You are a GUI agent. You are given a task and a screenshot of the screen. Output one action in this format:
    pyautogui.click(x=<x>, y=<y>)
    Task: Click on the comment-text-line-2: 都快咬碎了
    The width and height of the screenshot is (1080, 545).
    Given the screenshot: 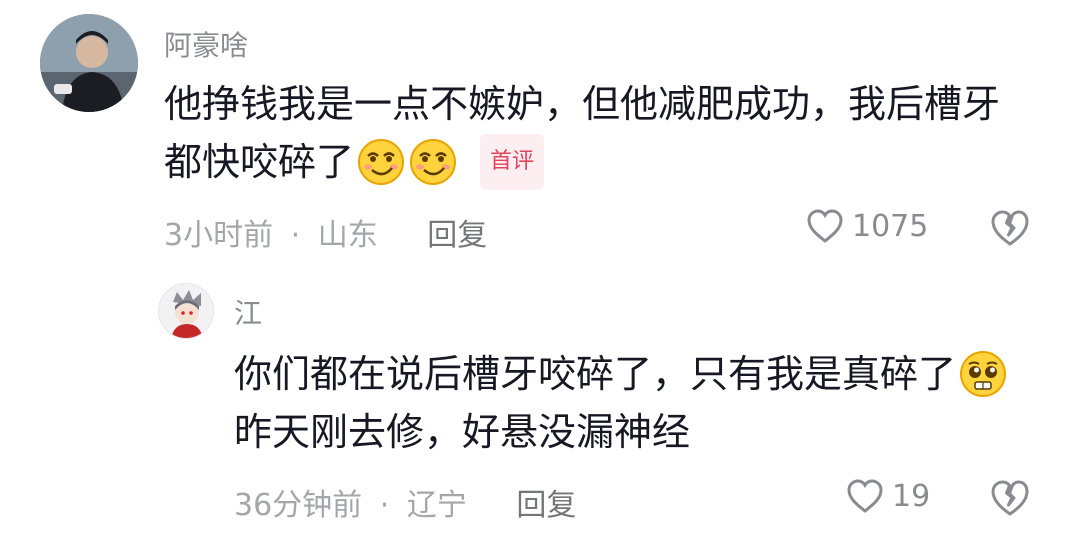 What is the action you would take?
    pyautogui.click(x=259, y=162)
    